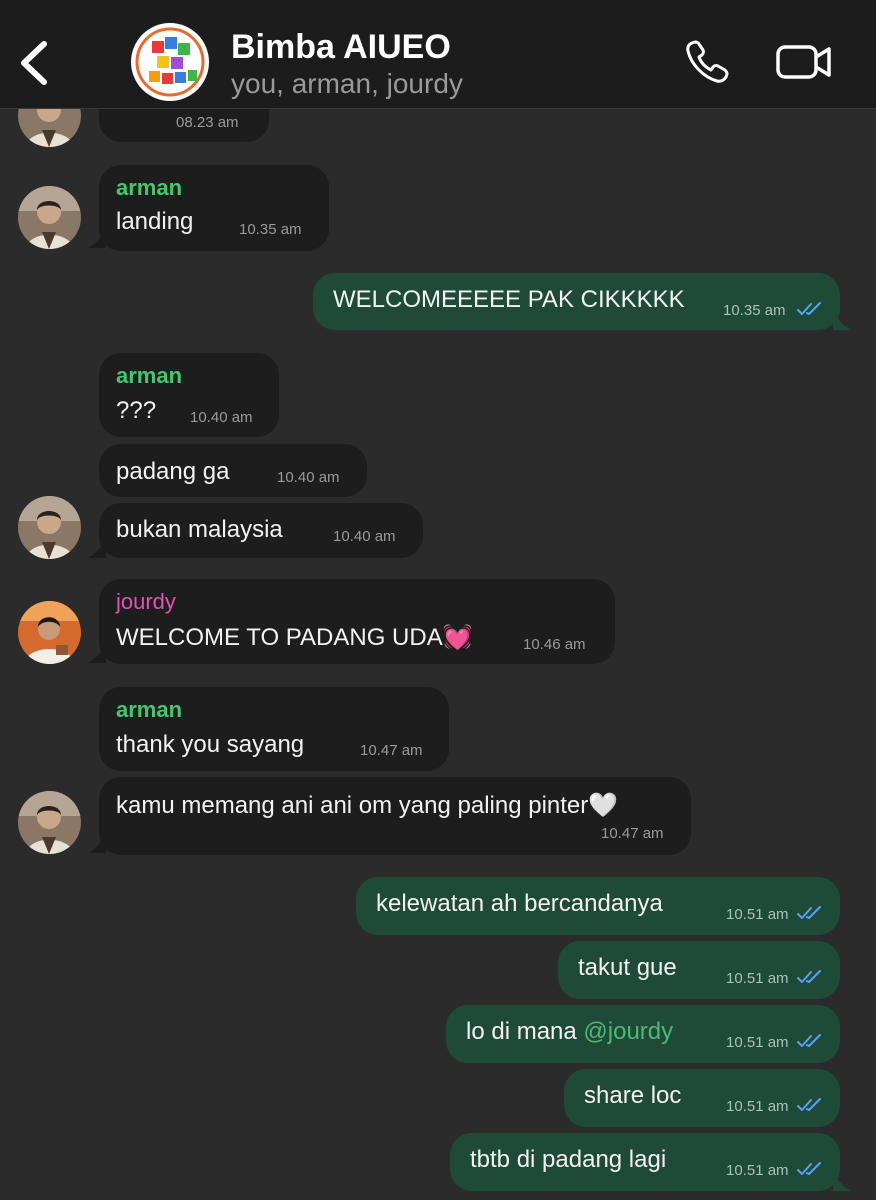 The width and height of the screenshot is (876, 1200). I want to click on message-text: ???, so click(136, 410).